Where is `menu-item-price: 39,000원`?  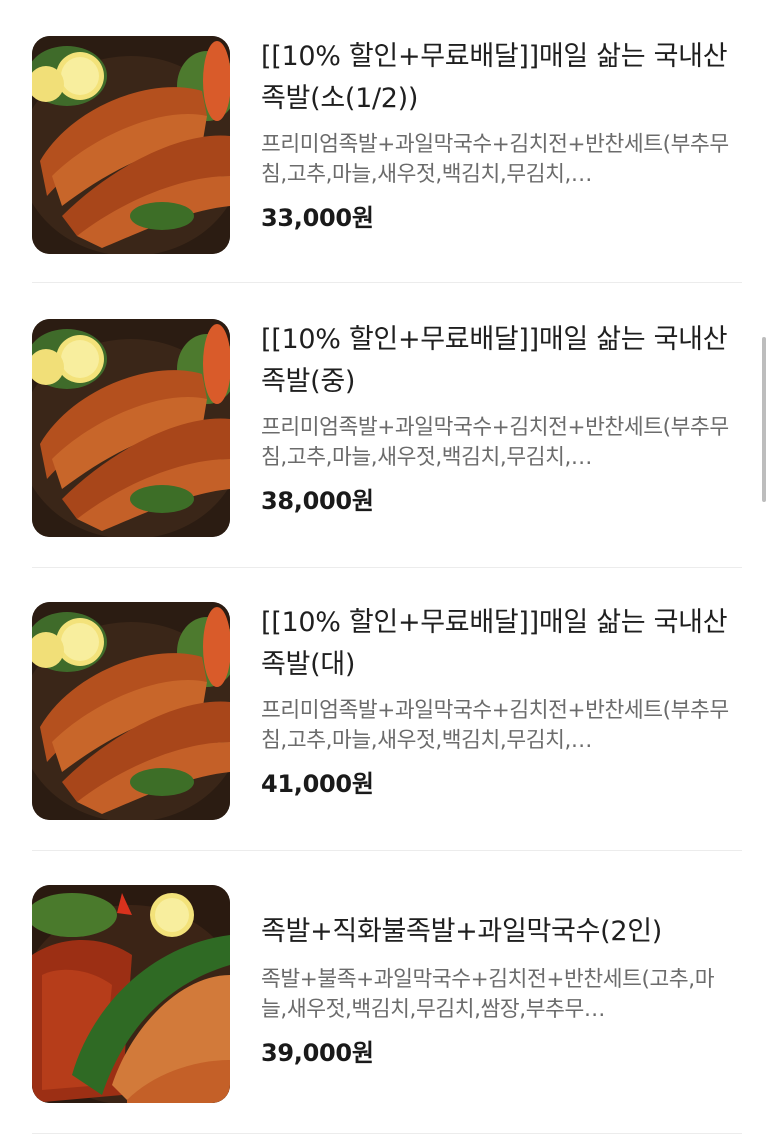
menu-item-price: 39,000원 is located at coordinates (317, 1053).